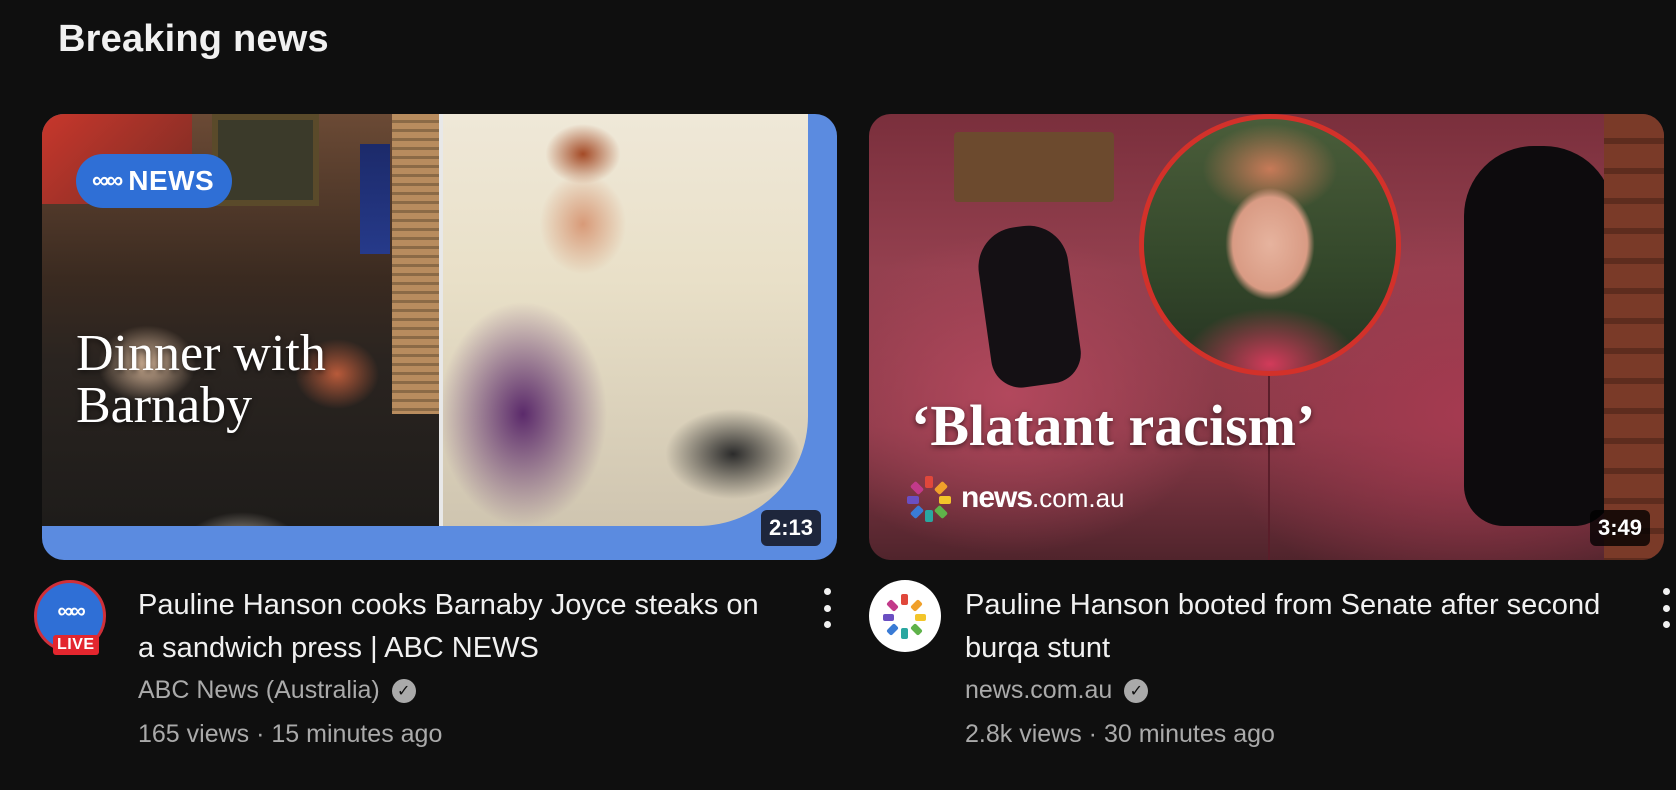 This screenshot has height=790, width=1676. What do you see at coordinates (164, 405) in the screenshot?
I see `overlay-line-2: Barnaby` at bounding box center [164, 405].